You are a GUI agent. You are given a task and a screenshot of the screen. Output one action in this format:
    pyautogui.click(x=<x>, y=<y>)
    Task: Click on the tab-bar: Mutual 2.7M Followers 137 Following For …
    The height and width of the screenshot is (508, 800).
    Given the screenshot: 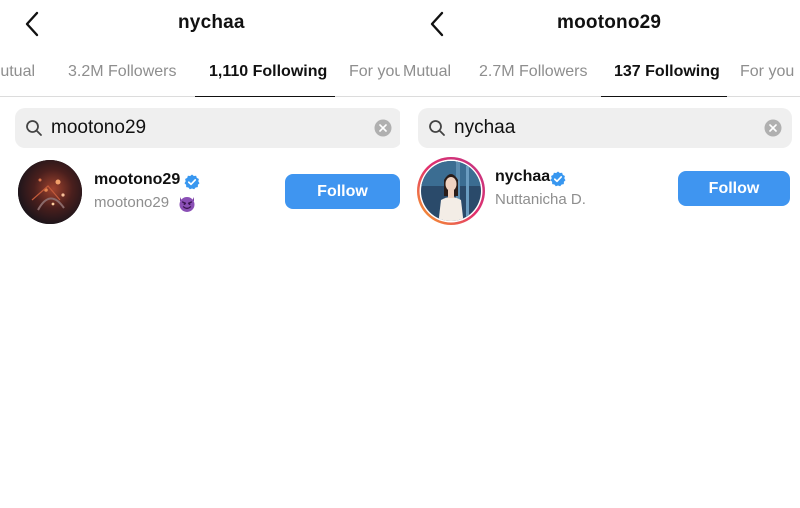 What is the action you would take?
    pyautogui.click(x=600, y=79)
    